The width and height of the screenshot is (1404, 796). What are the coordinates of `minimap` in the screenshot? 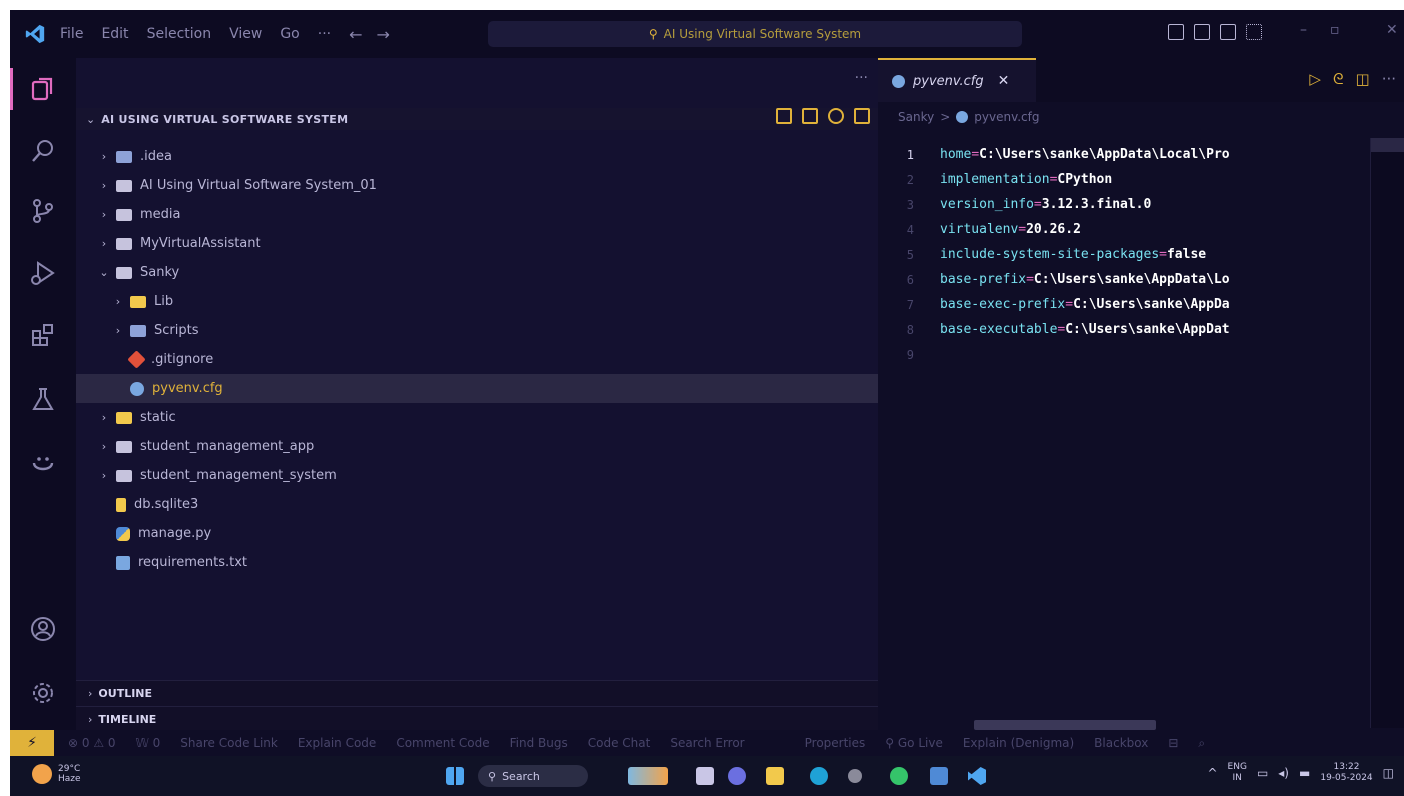 It's located at (1387, 433).